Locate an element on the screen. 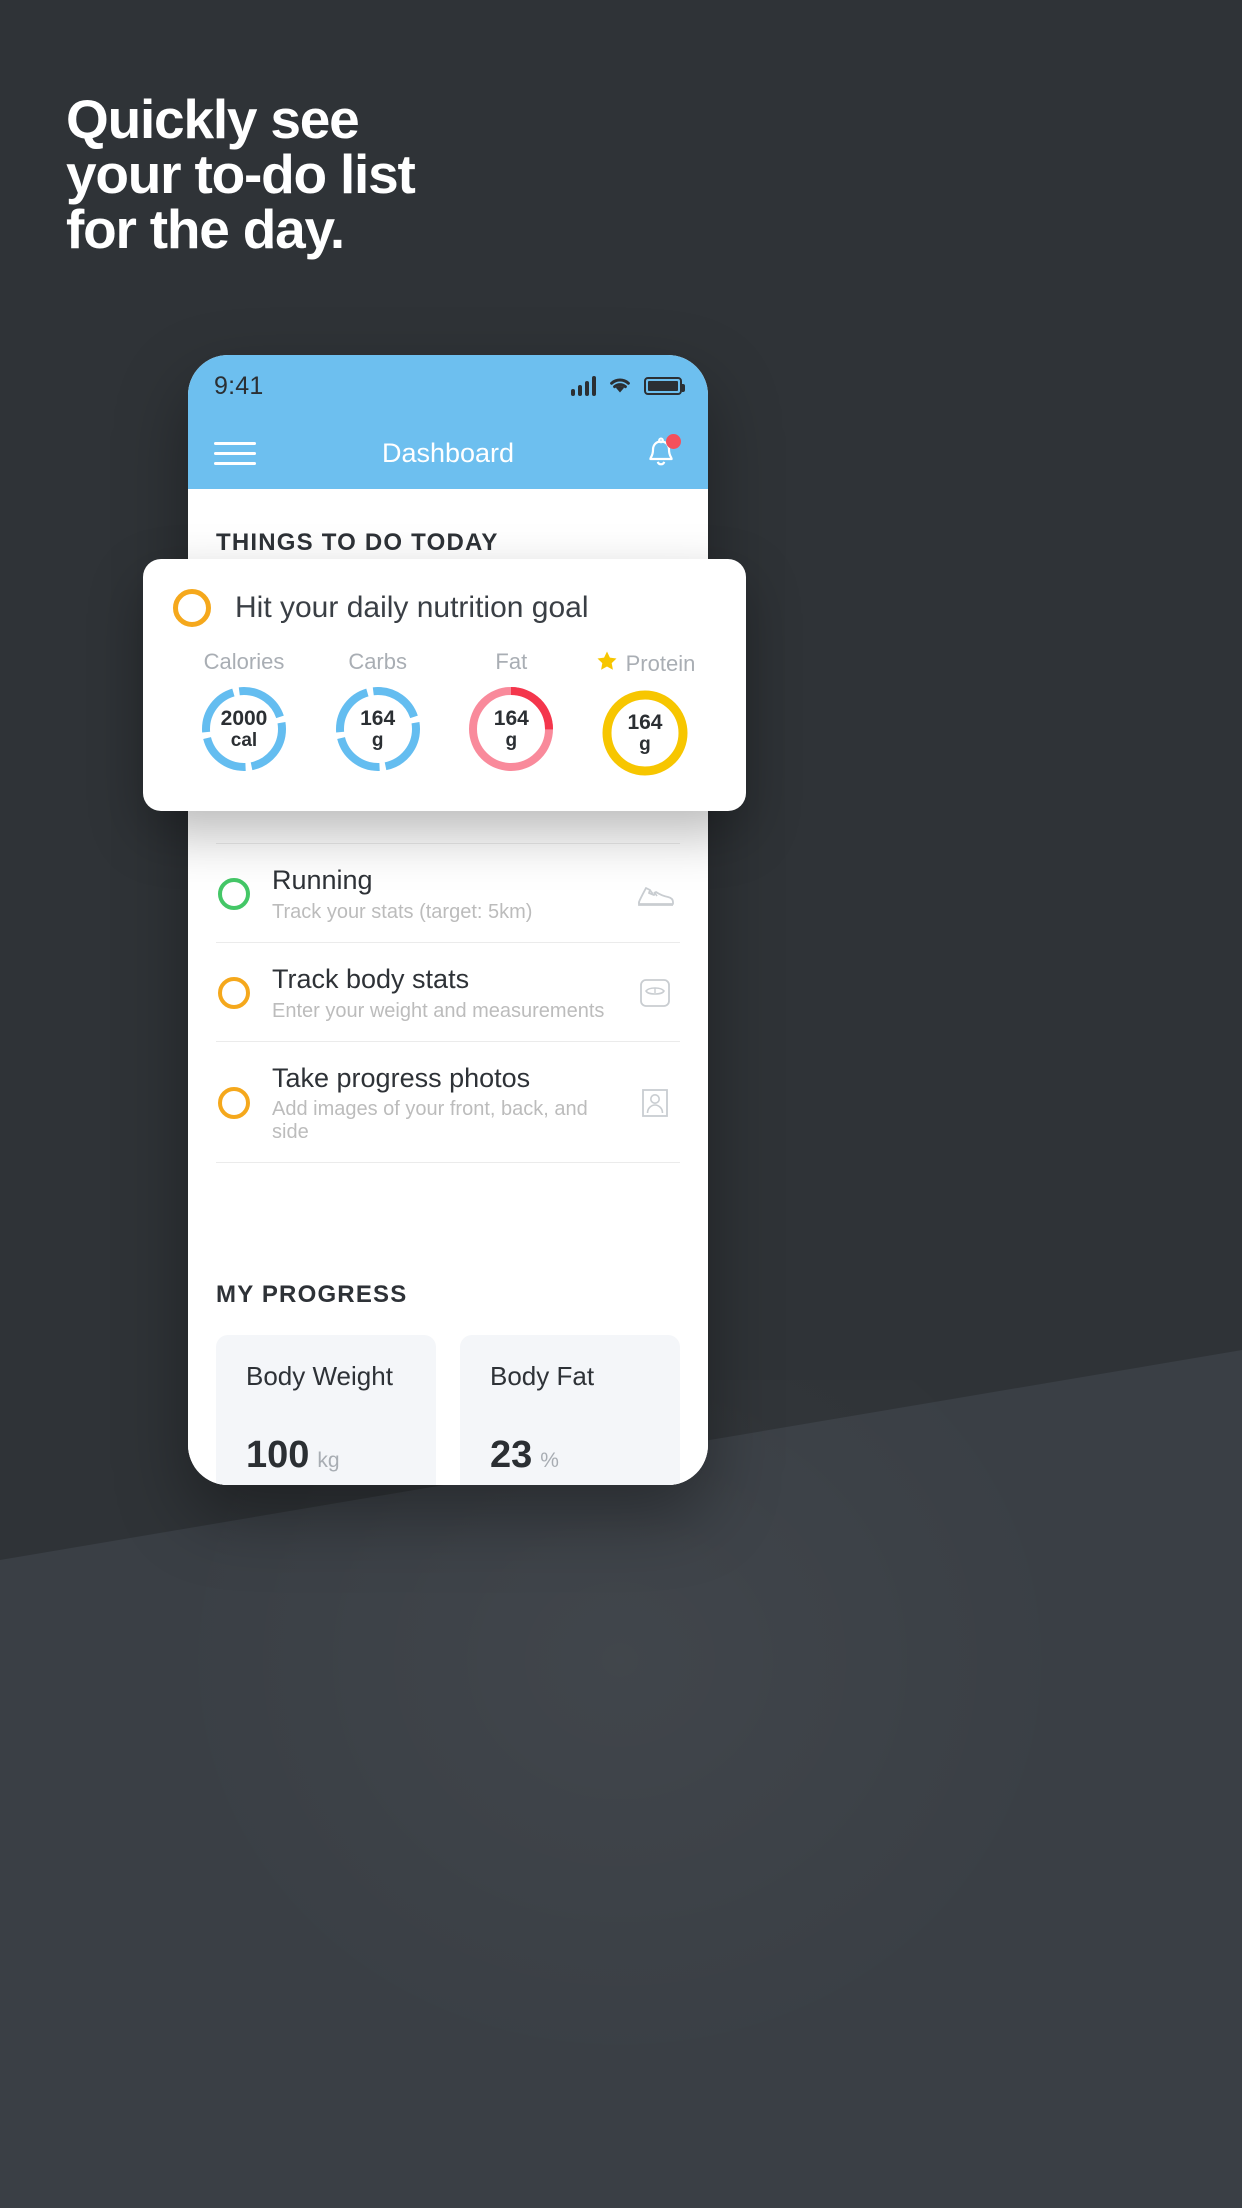  things-to-do-heading: THINGS TO DO TODAY is located at coordinates (357, 542).